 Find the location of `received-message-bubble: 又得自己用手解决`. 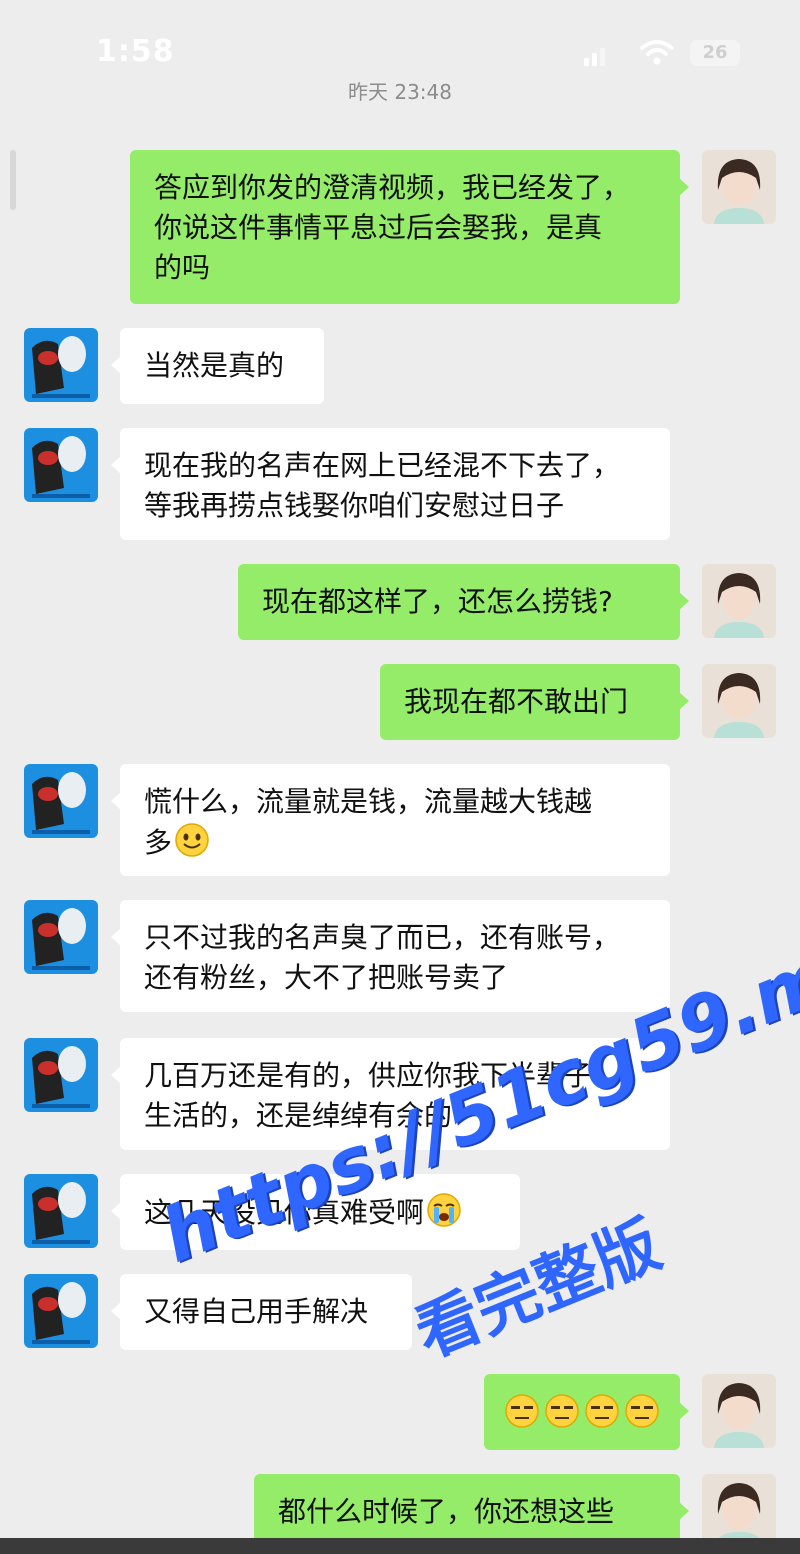

received-message-bubble: 又得自己用手解决 is located at coordinates (261, 1312).